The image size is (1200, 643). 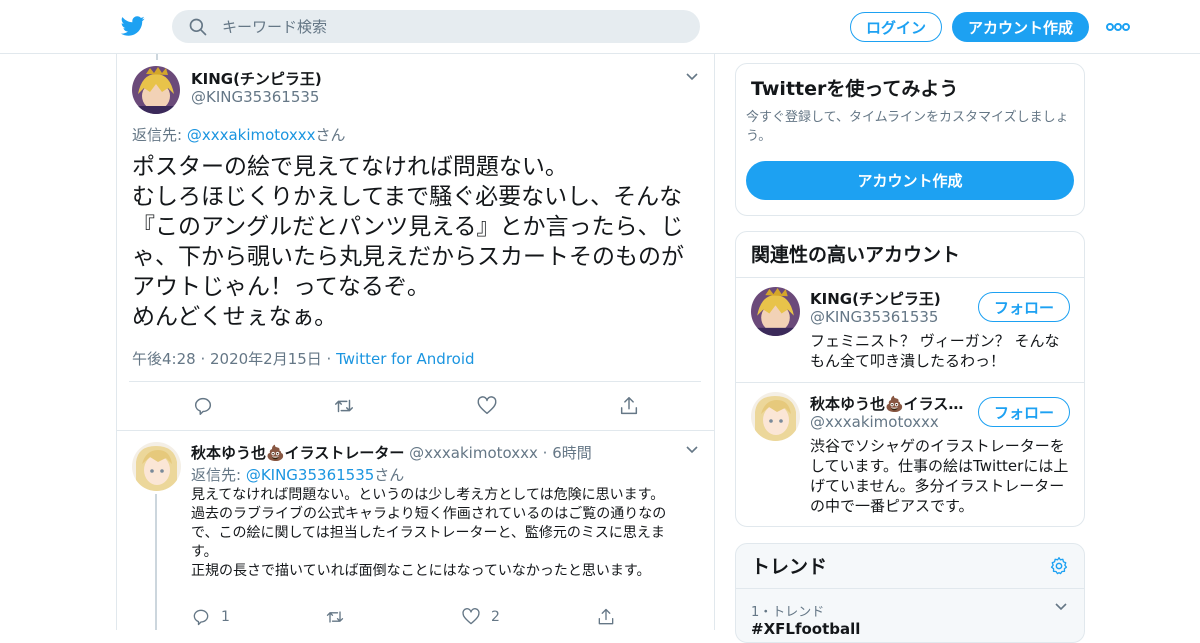 I want to click on share-action, so click(x=611, y=617).